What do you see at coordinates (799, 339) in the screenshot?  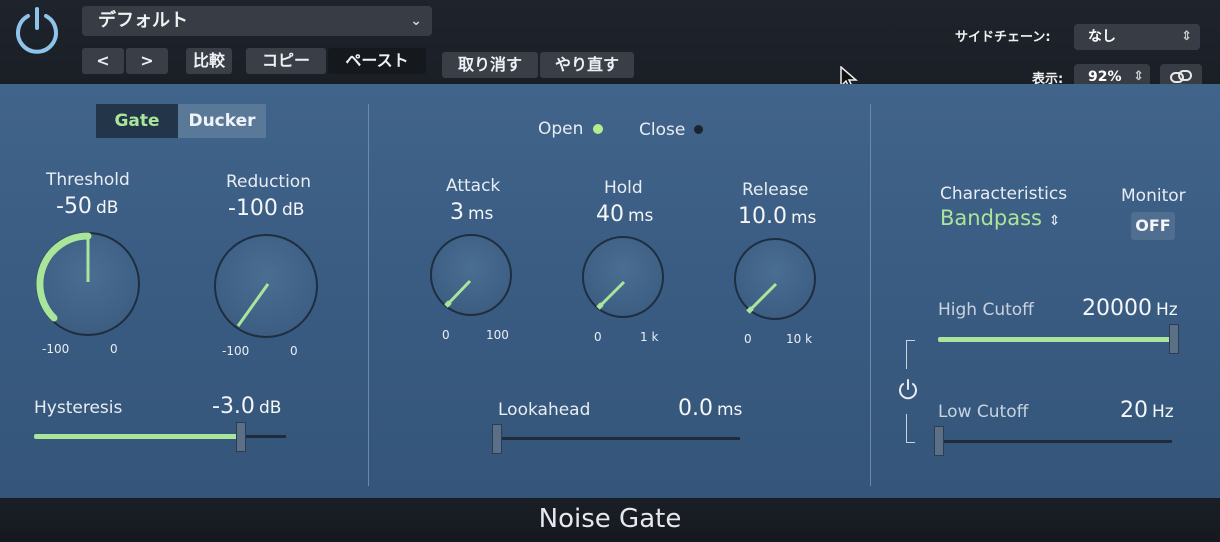 I see `release-max: 10 k` at bounding box center [799, 339].